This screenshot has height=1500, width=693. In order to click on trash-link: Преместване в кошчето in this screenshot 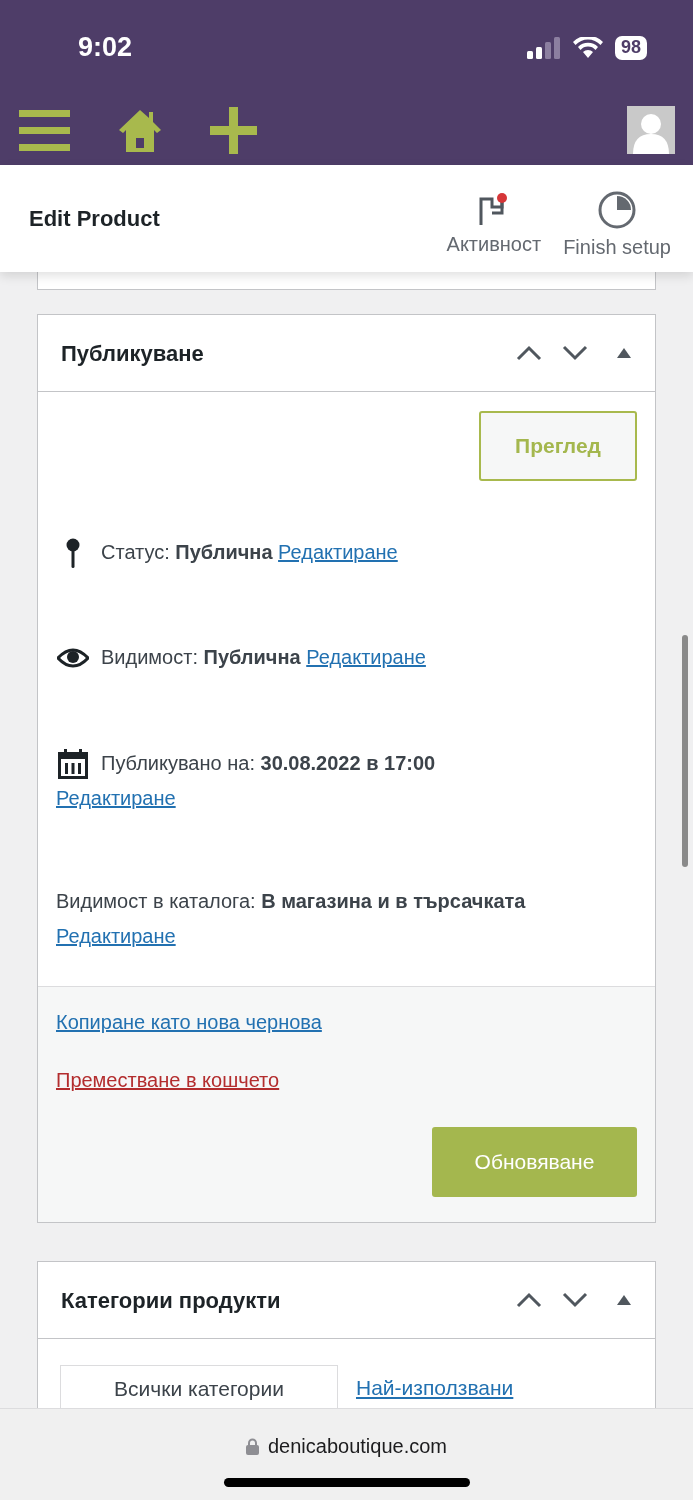, I will do `click(168, 1080)`.